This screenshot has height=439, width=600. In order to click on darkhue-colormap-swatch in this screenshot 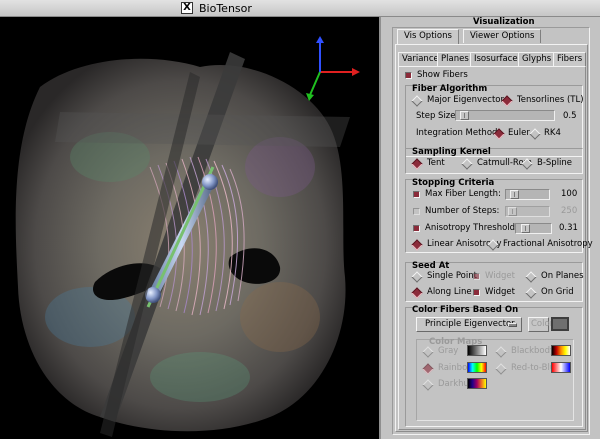, I will do `click(477, 383)`.